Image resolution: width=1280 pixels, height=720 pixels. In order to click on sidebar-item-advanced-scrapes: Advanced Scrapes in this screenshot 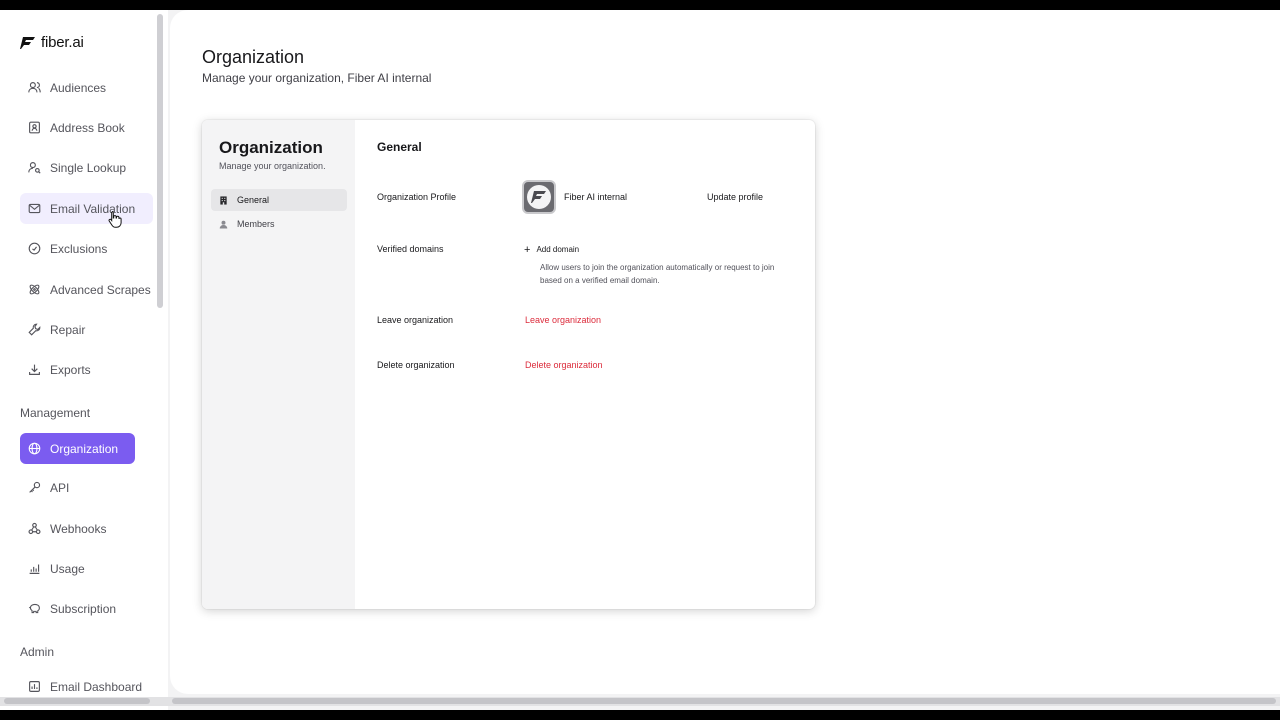, I will do `click(86, 289)`.